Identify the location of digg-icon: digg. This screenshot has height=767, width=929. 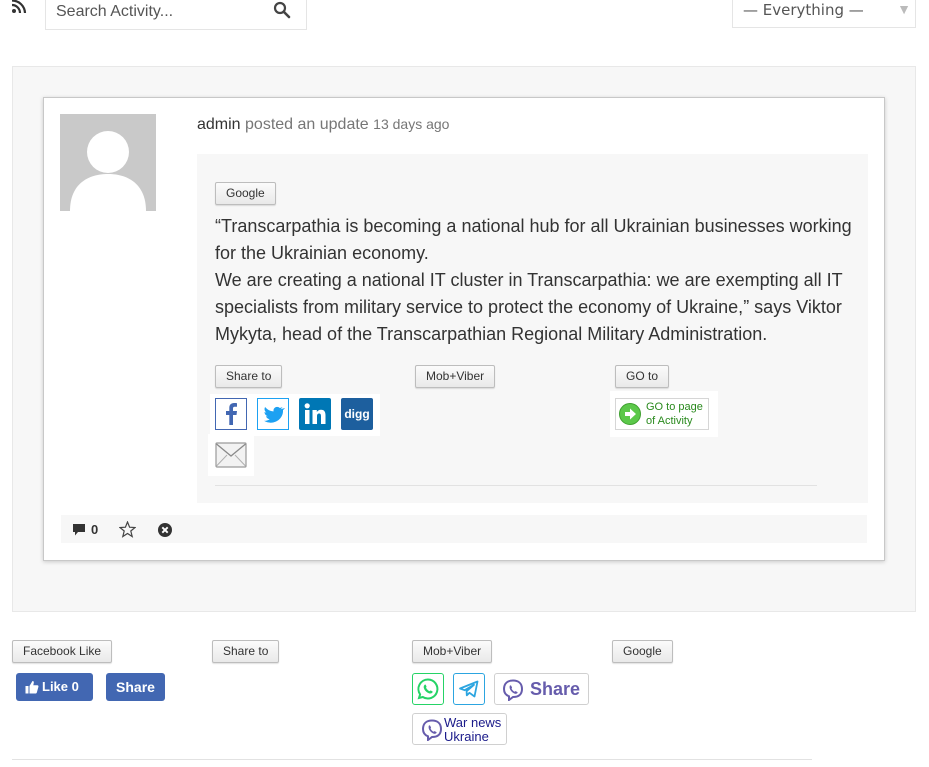
(357, 414).